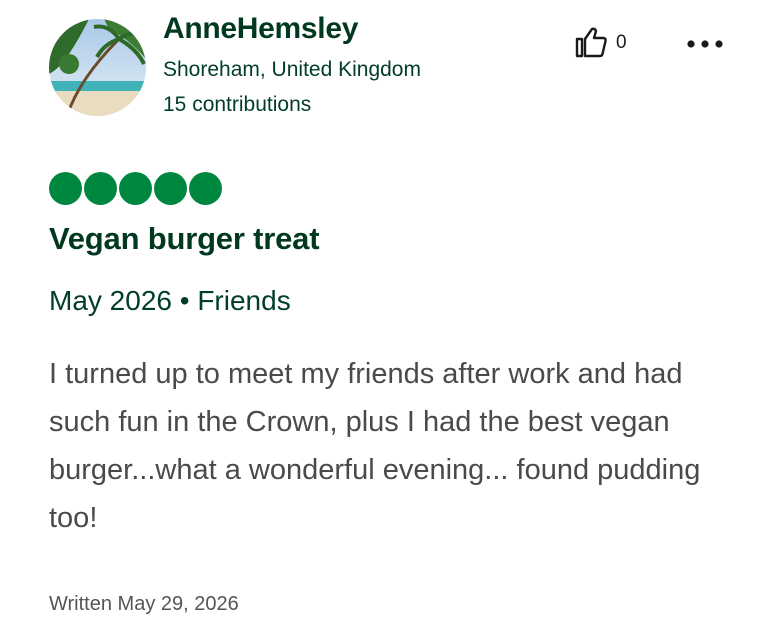 Image resolution: width=768 pixels, height=634 pixels. I want to click on written-date: Written May 29, 2026, so click(144, 604).